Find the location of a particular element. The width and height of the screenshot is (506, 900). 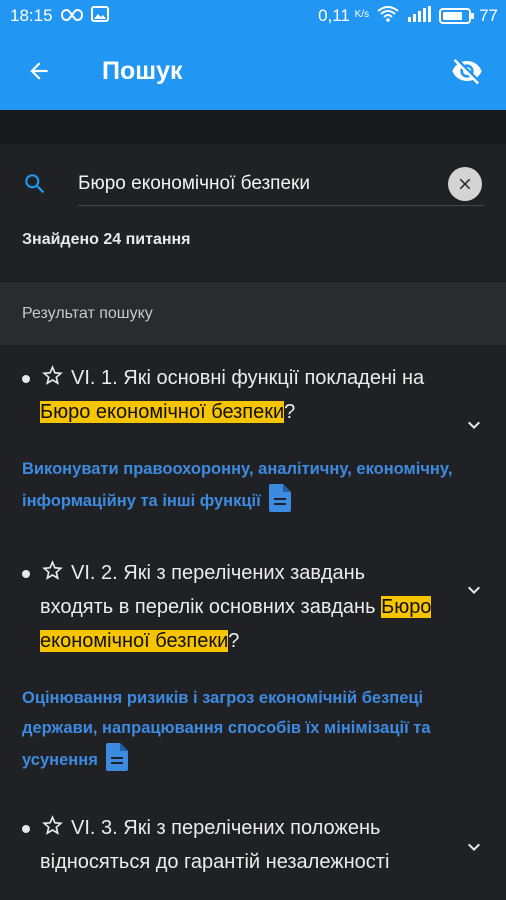

wifi-icon is located at coordinates (388, 16).